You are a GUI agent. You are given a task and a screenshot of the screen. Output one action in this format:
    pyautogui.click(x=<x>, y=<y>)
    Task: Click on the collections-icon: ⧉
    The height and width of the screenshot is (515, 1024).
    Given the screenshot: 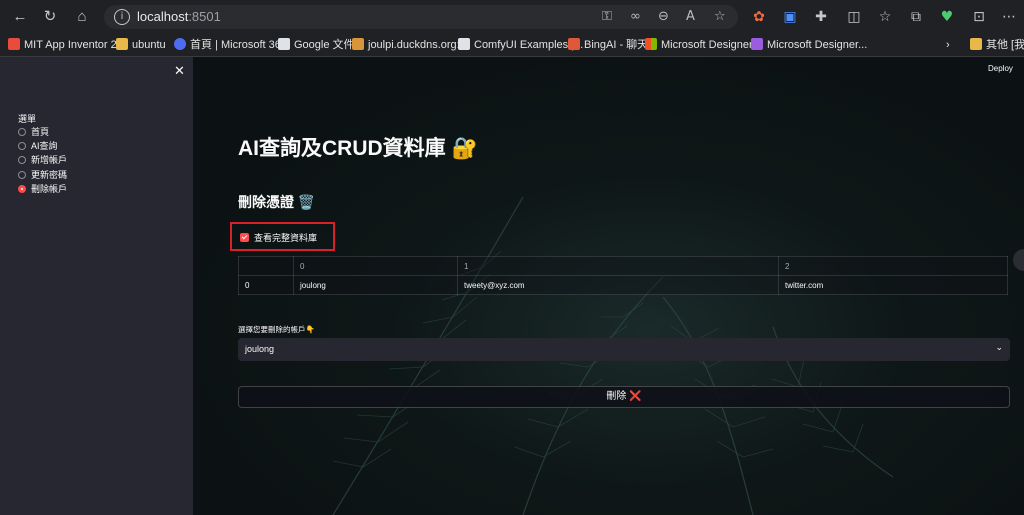 What is the action you would take?
    pyautogui.click(x=916, y=17)
    